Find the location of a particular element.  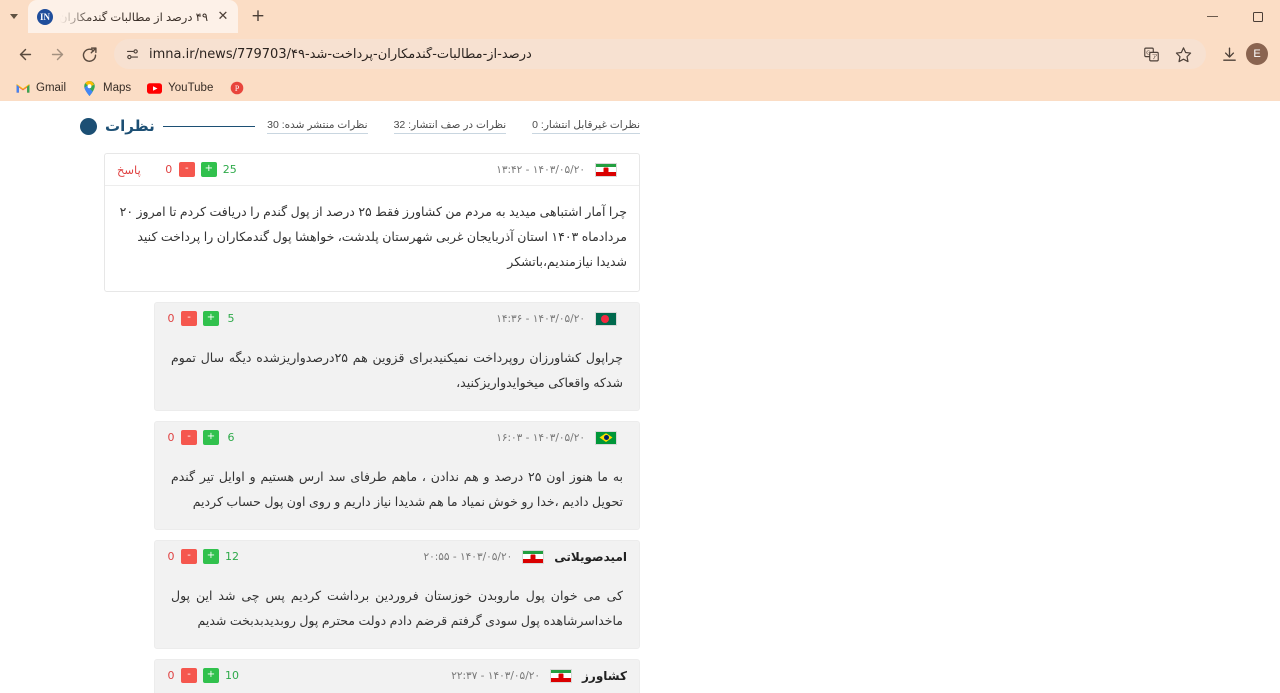

translate-icon: G ア is located at coordinates (1151, 54).